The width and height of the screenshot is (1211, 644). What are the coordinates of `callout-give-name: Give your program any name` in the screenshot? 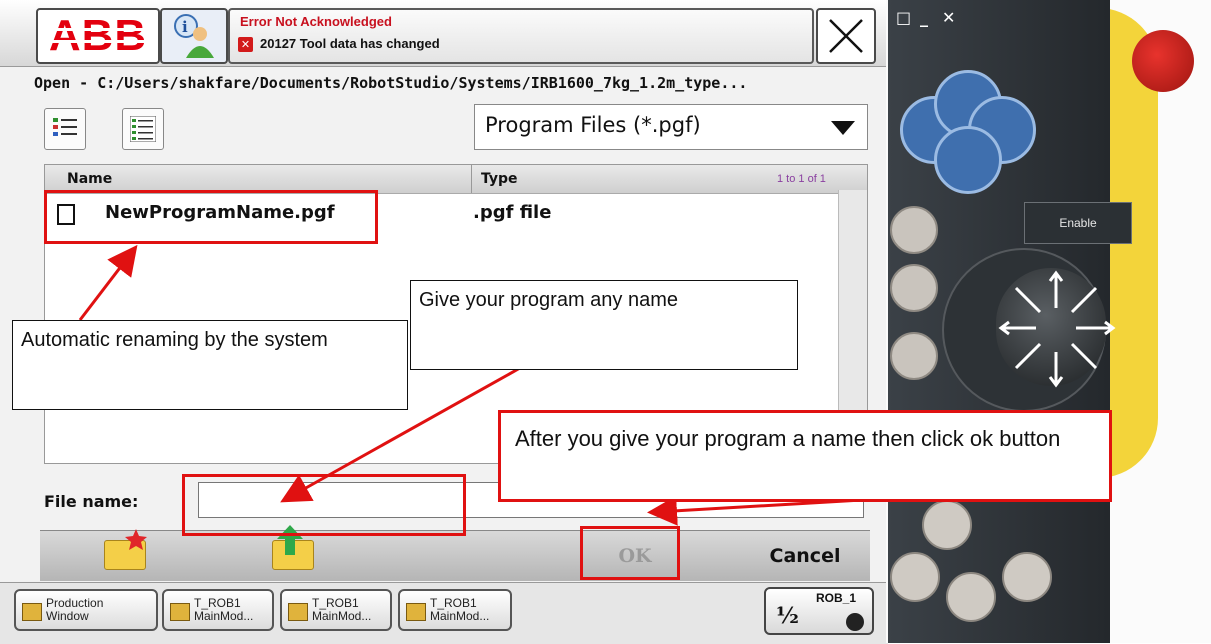 It's located at (604, 325).